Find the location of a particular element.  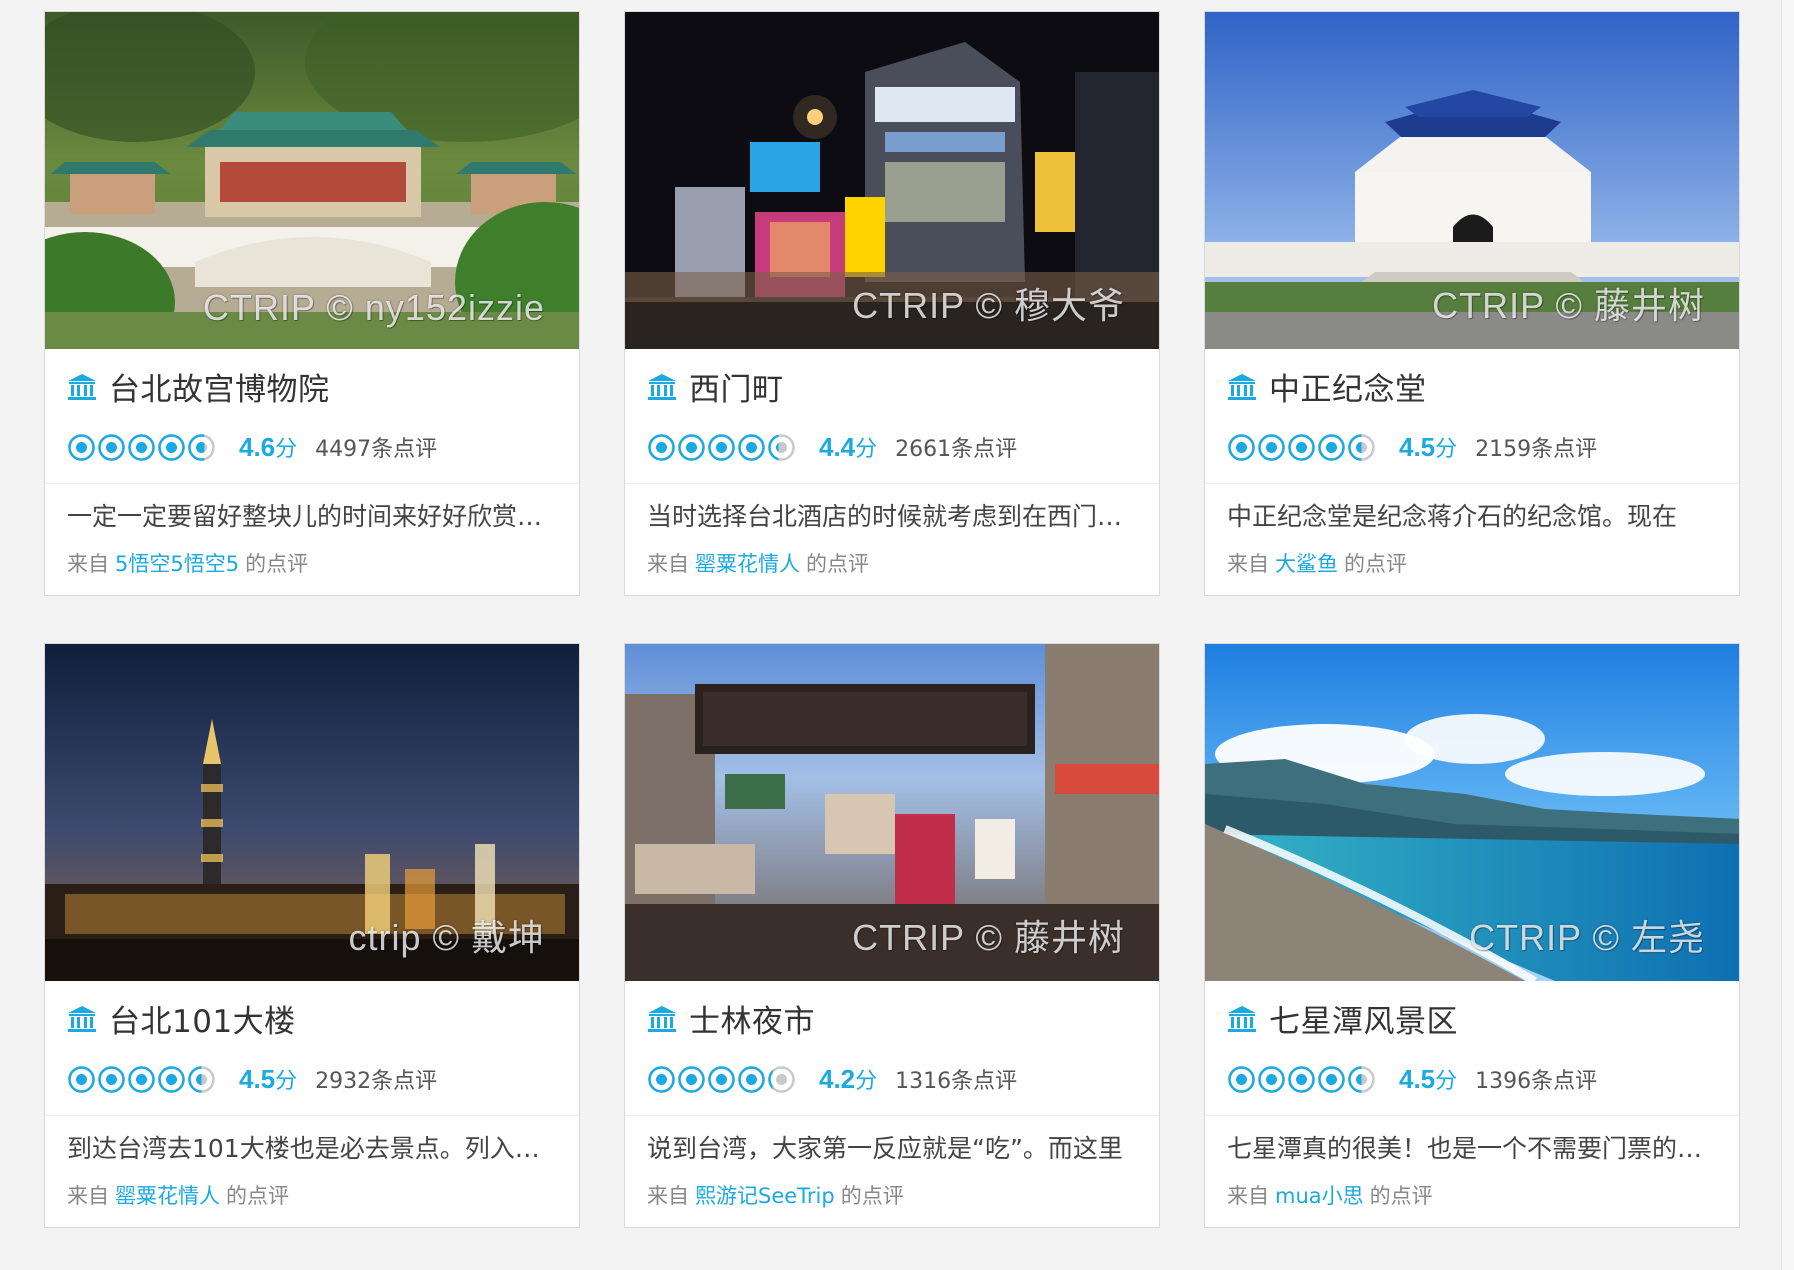

review-excerpt: 说到台湾，大家第一反应就是“吃”。而这里 is located at coordinates (894, 1149).